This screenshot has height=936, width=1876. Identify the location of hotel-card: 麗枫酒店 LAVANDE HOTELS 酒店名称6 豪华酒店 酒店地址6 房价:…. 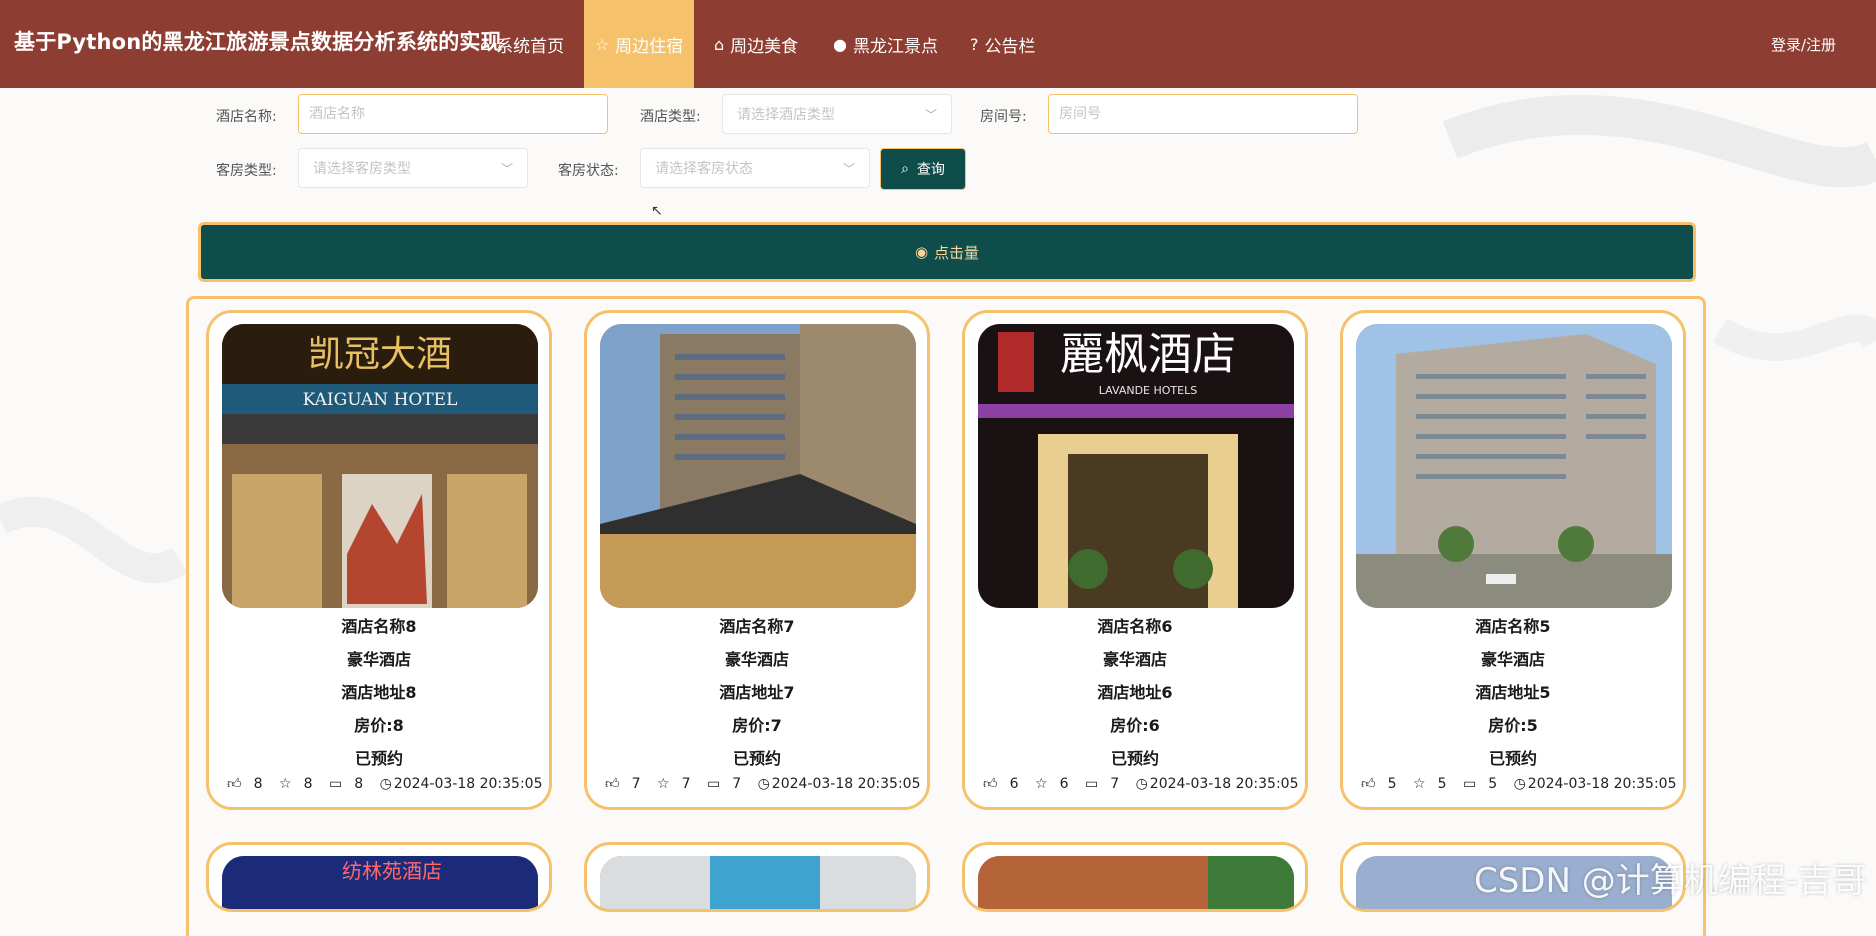
(1135, 560).